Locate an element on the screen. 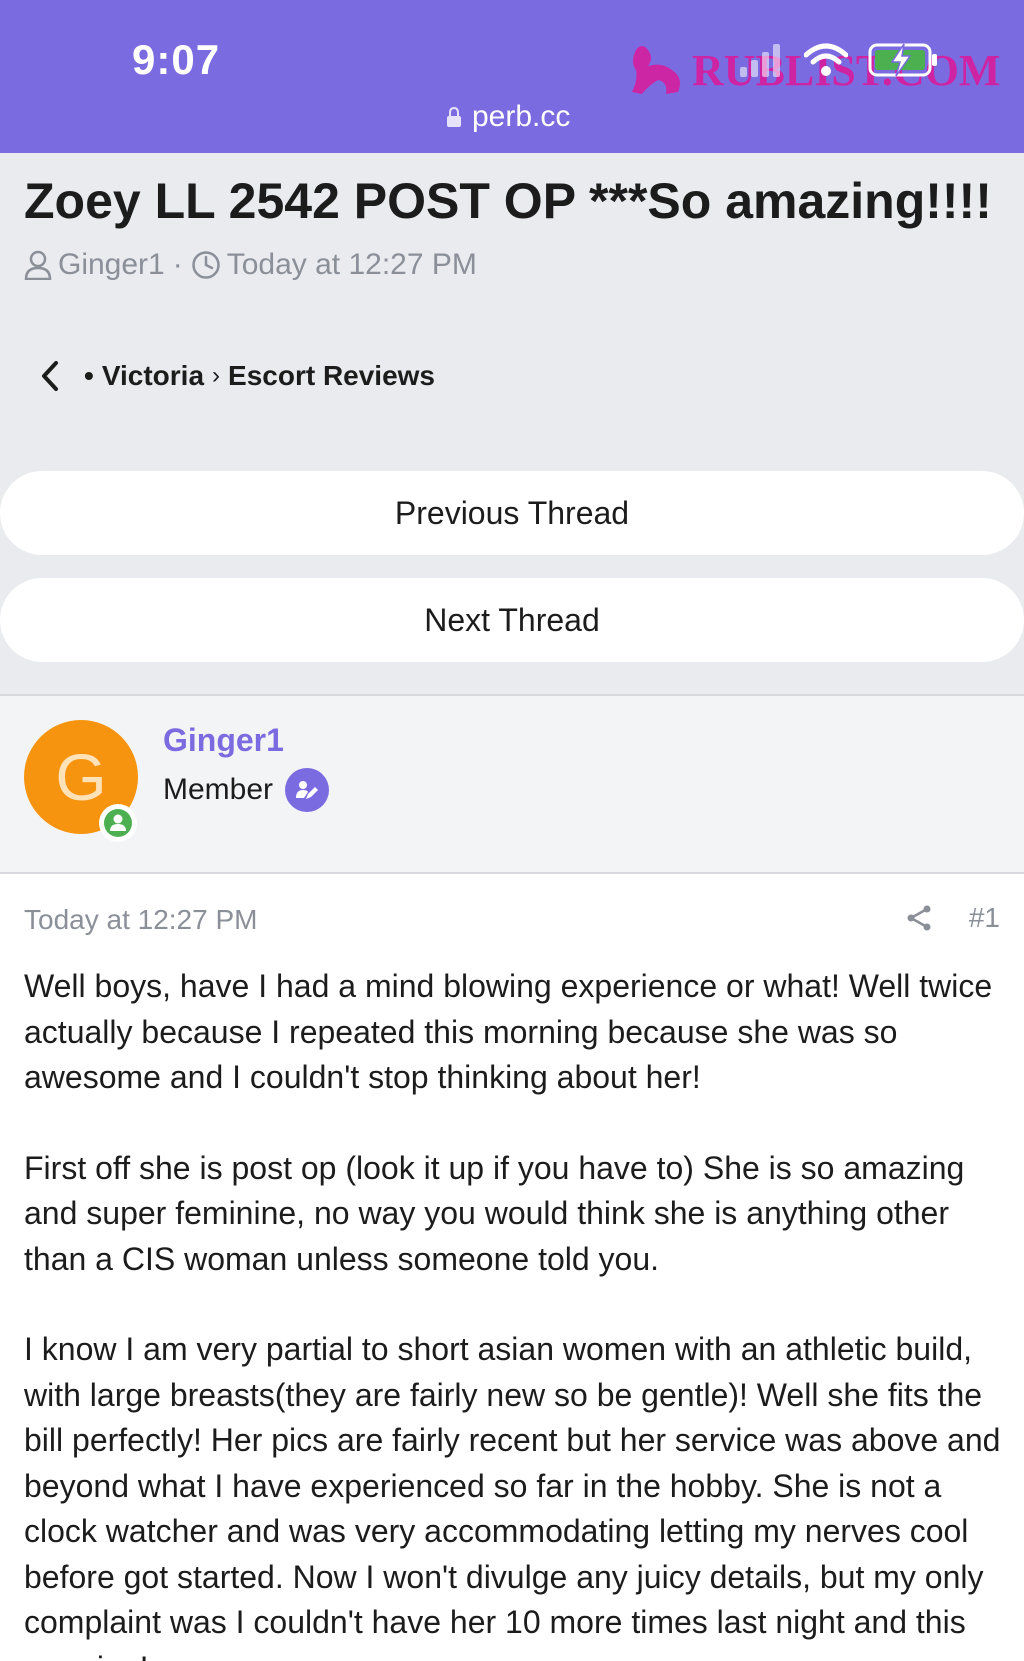  address-bar: perb.cc is located at coordinates (508, 117).